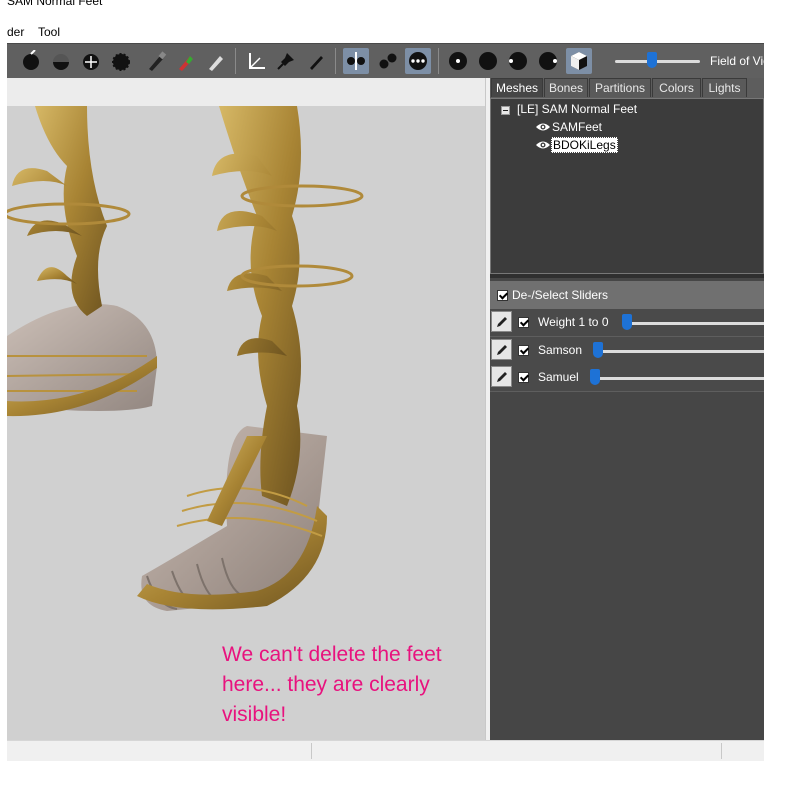 This screenshot has height=803, width=791. Describe the element at coordinates (15, 32) in the screenshot. I see `menu-render: der` at that location.